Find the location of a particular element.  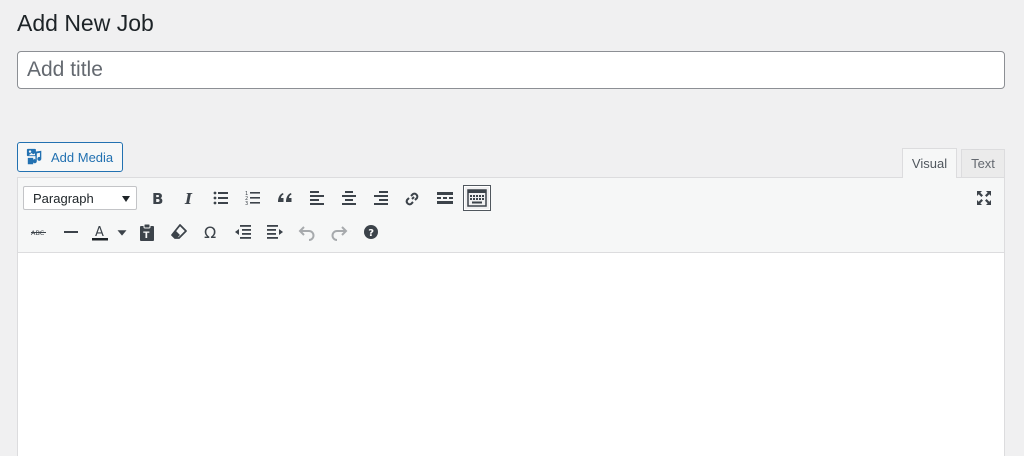

redo-button is located at coordinates (339, 232).